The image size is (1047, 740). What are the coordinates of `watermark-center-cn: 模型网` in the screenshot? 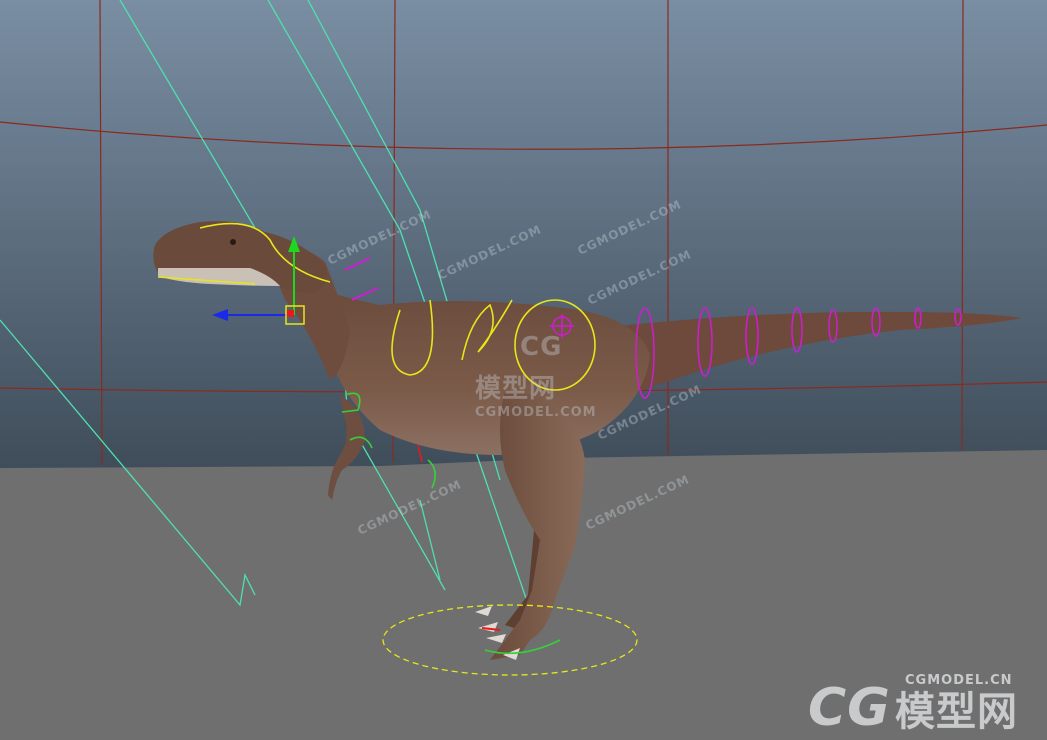 It's located at (515, 389).